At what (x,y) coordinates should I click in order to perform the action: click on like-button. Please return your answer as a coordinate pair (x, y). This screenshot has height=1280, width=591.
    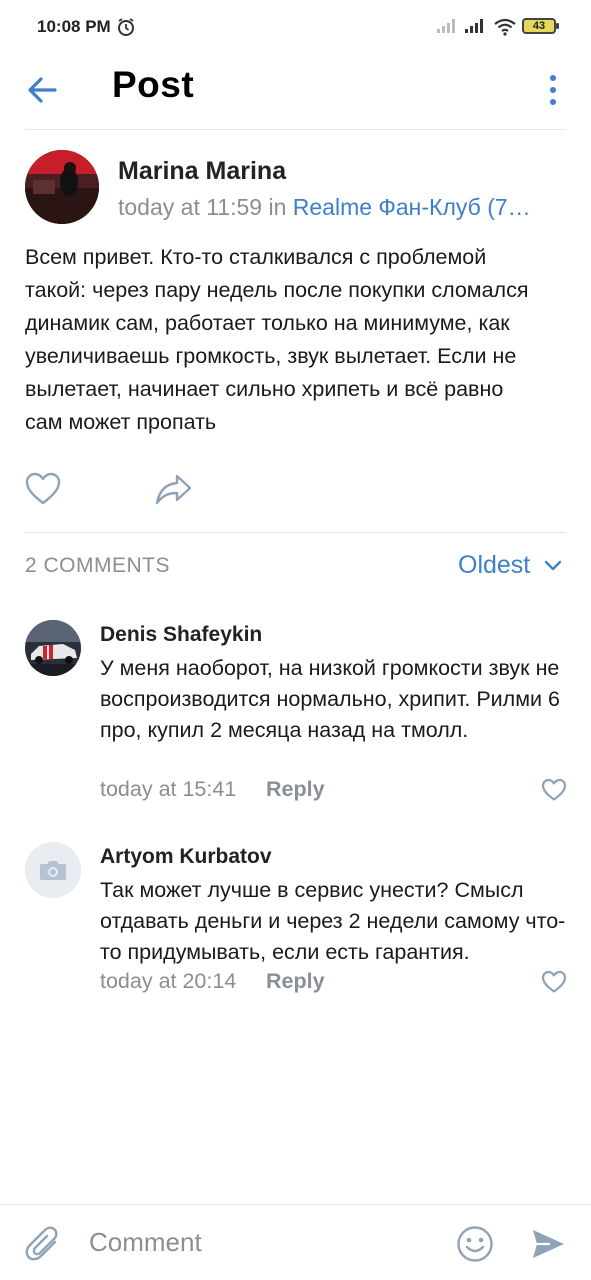
    Looking at the image, I should click on (43, 489).